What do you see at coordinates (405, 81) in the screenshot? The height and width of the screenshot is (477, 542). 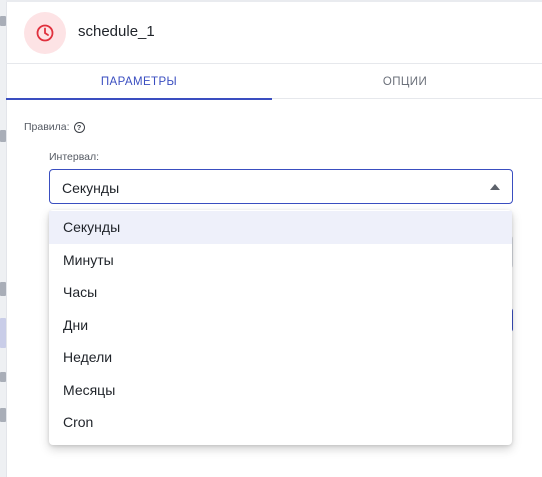 I see `tab-options: ОПЦИИ` at bounding box center [405, 81].